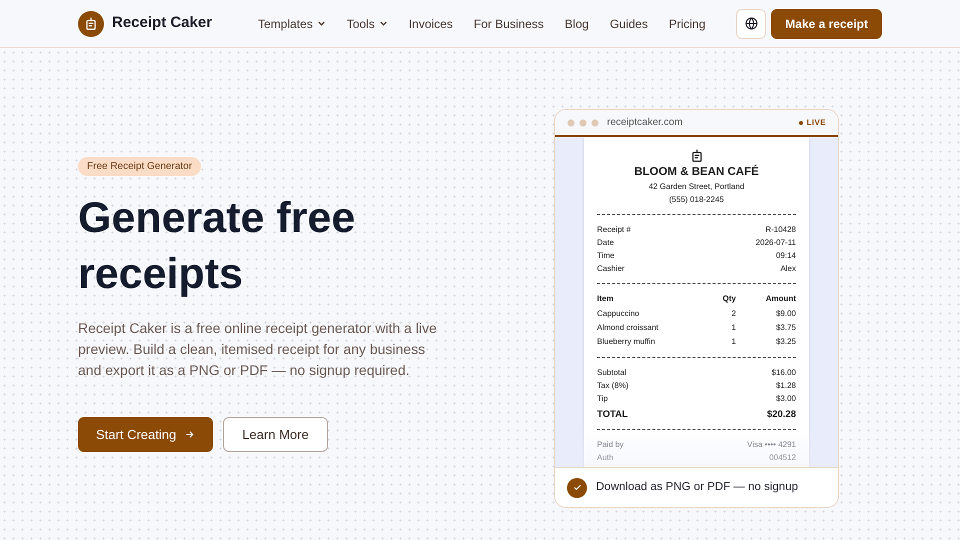 This screenshot has width=960, height=540. Describe the element at coordinates (785, 328) in the screenshot. I see `item-amount: $3.75` at that location.